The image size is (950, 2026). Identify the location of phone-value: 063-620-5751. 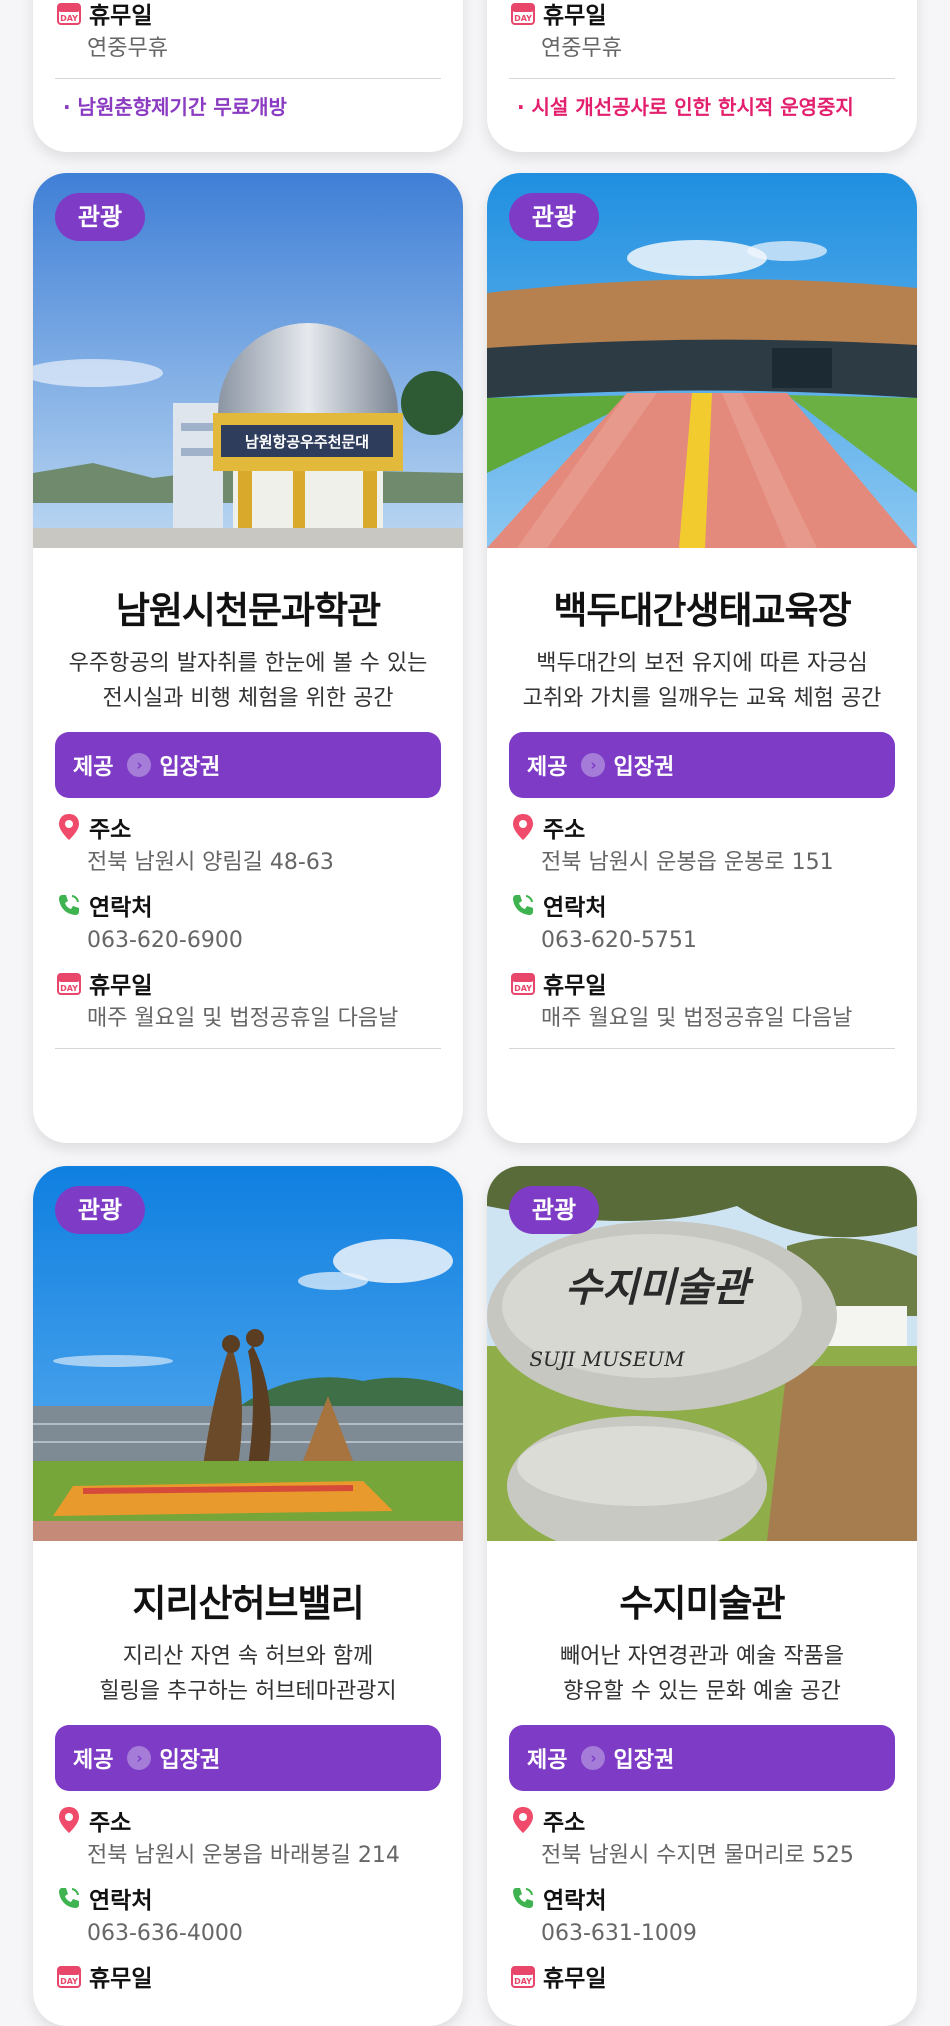
(702, 941).